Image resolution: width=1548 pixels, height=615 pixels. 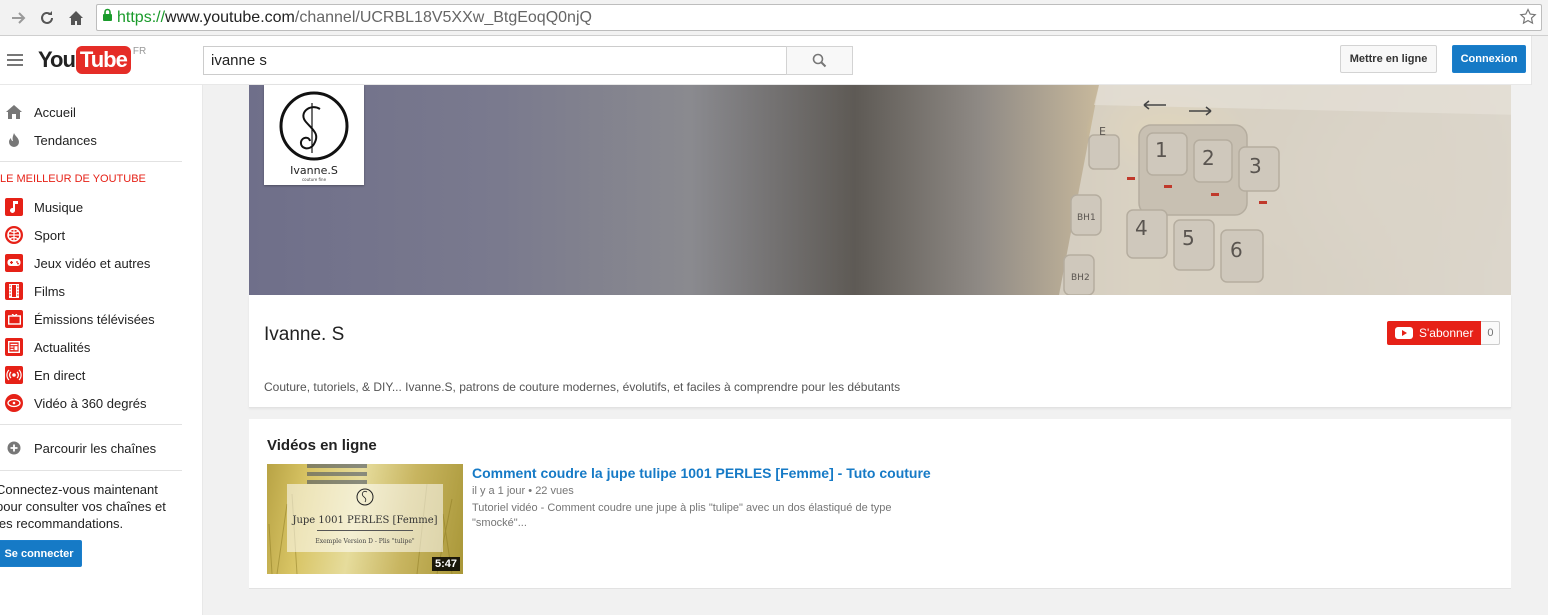 What do you see at coordinates (365, 541) in the screenshot?
I see `thumbnail-subtitle: Exemple Version D - Plis "tulipe"` at bounding box center [365, 541].